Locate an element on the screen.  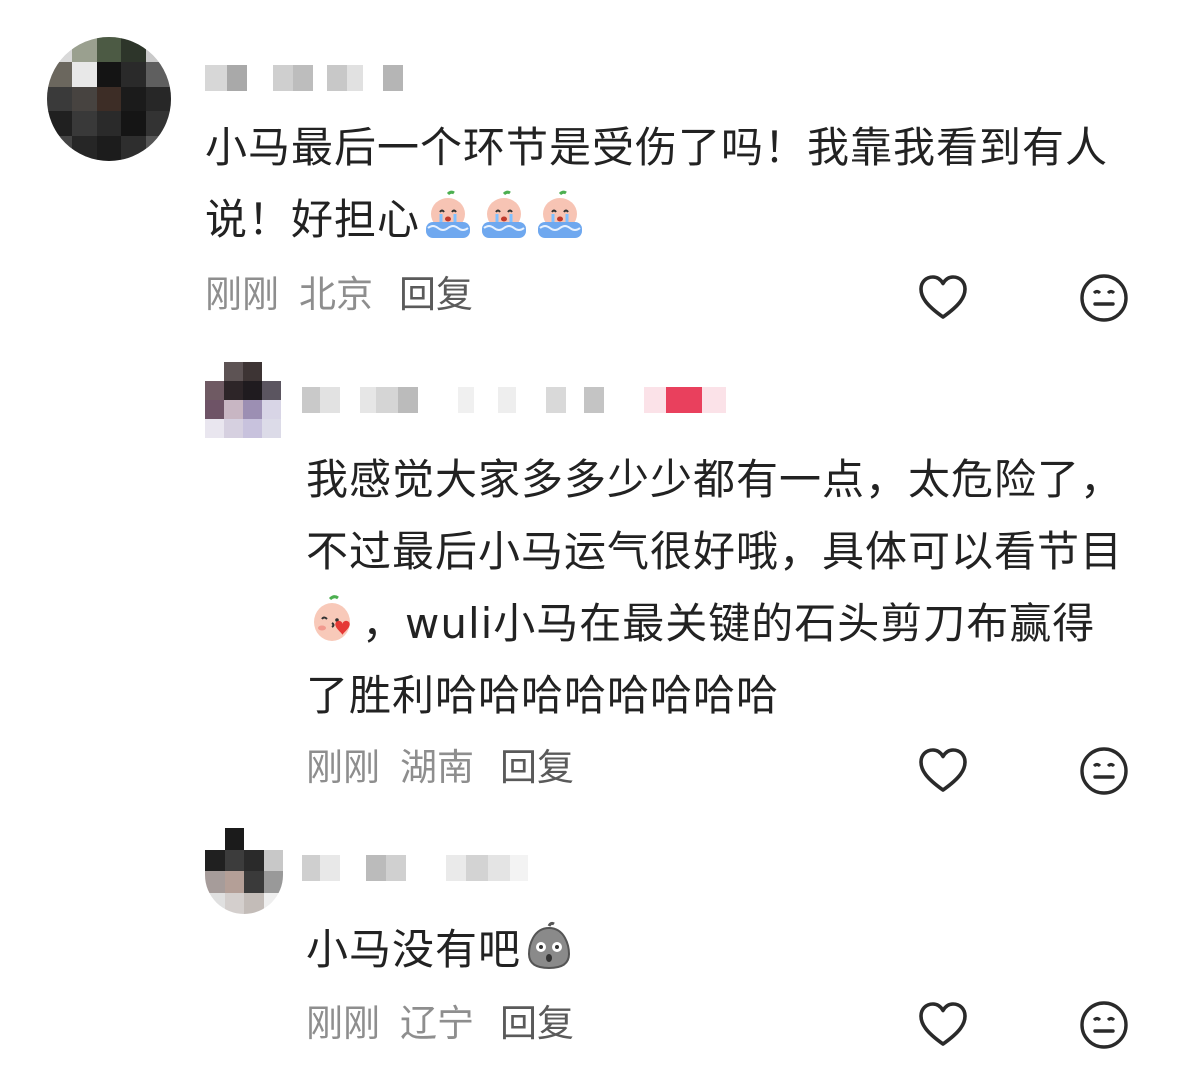
comment-text: 小马没有吧 is located at coordinates (716, 950).